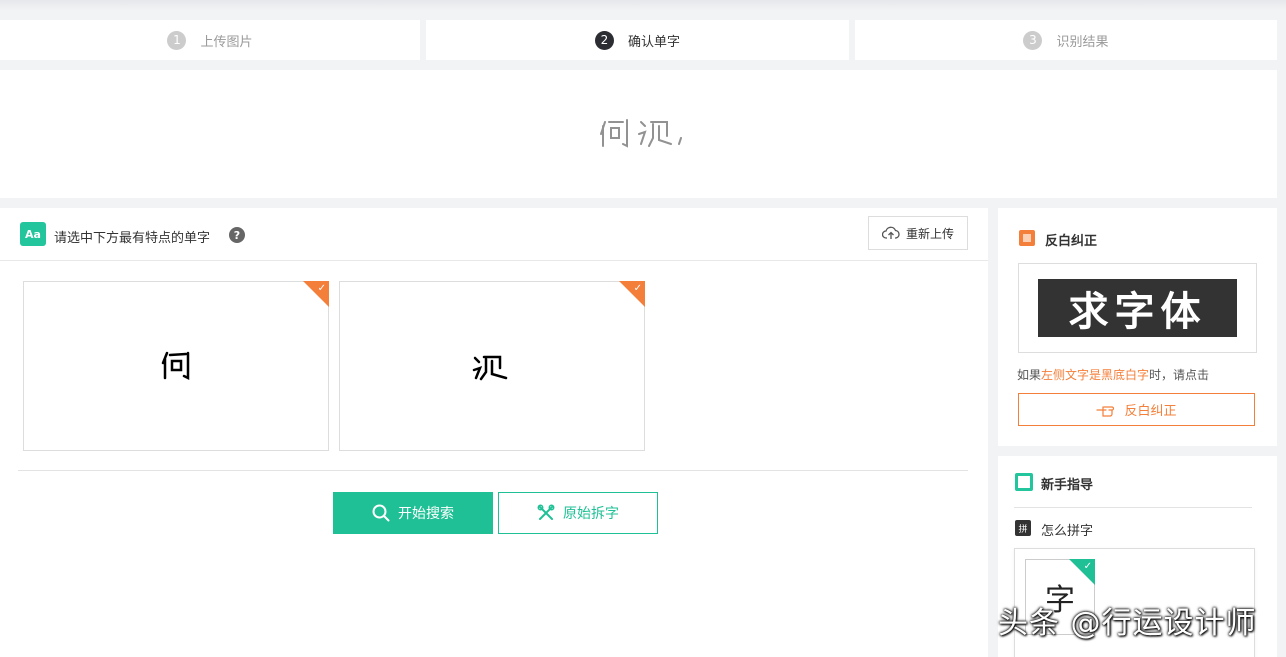  I want to click on original-split-button: 原始拆字, so click(578, 513).